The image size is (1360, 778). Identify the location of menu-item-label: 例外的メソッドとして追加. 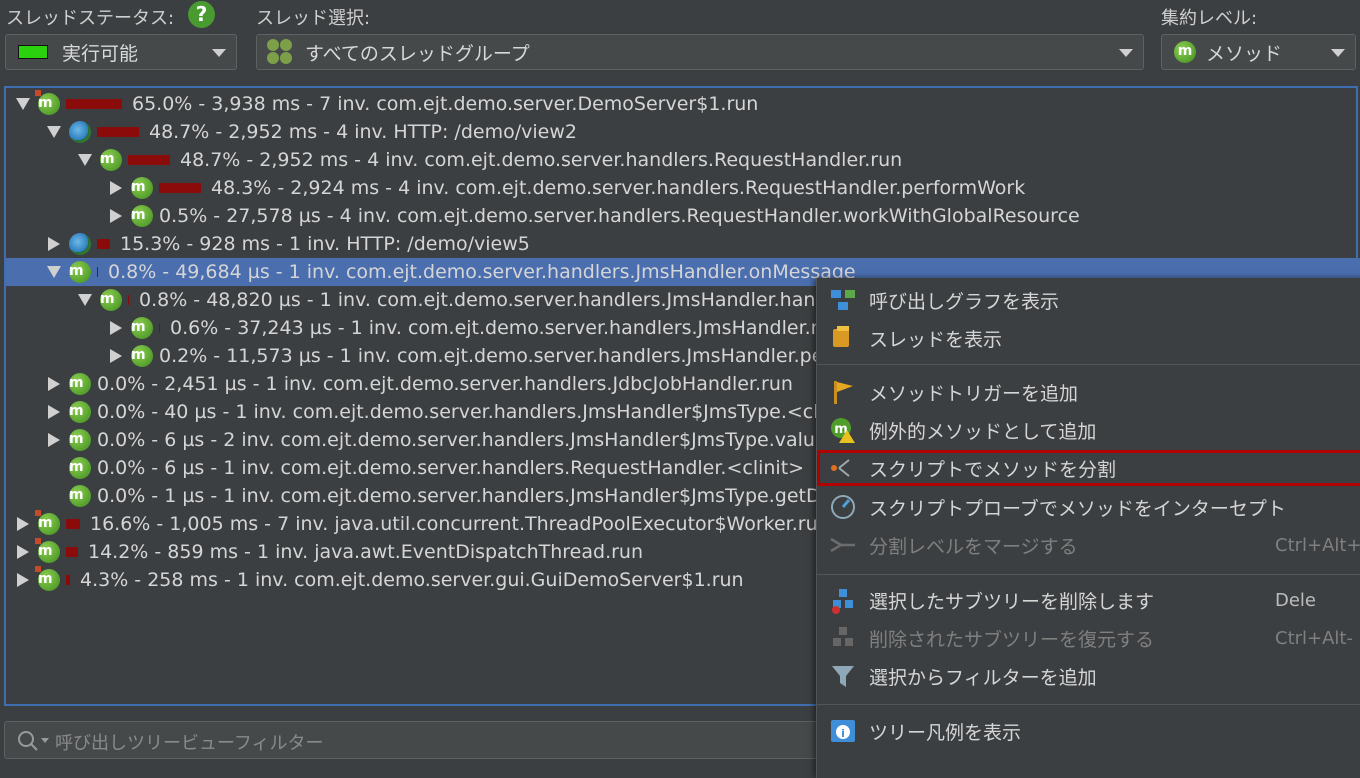
(983, 431).